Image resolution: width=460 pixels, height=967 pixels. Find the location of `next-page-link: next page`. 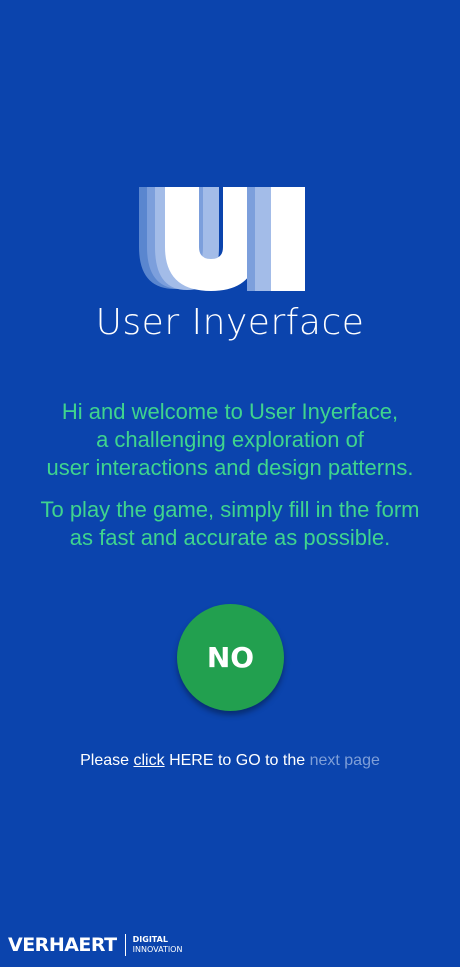

next-page-link: next page is located at coordinates (345, 760).